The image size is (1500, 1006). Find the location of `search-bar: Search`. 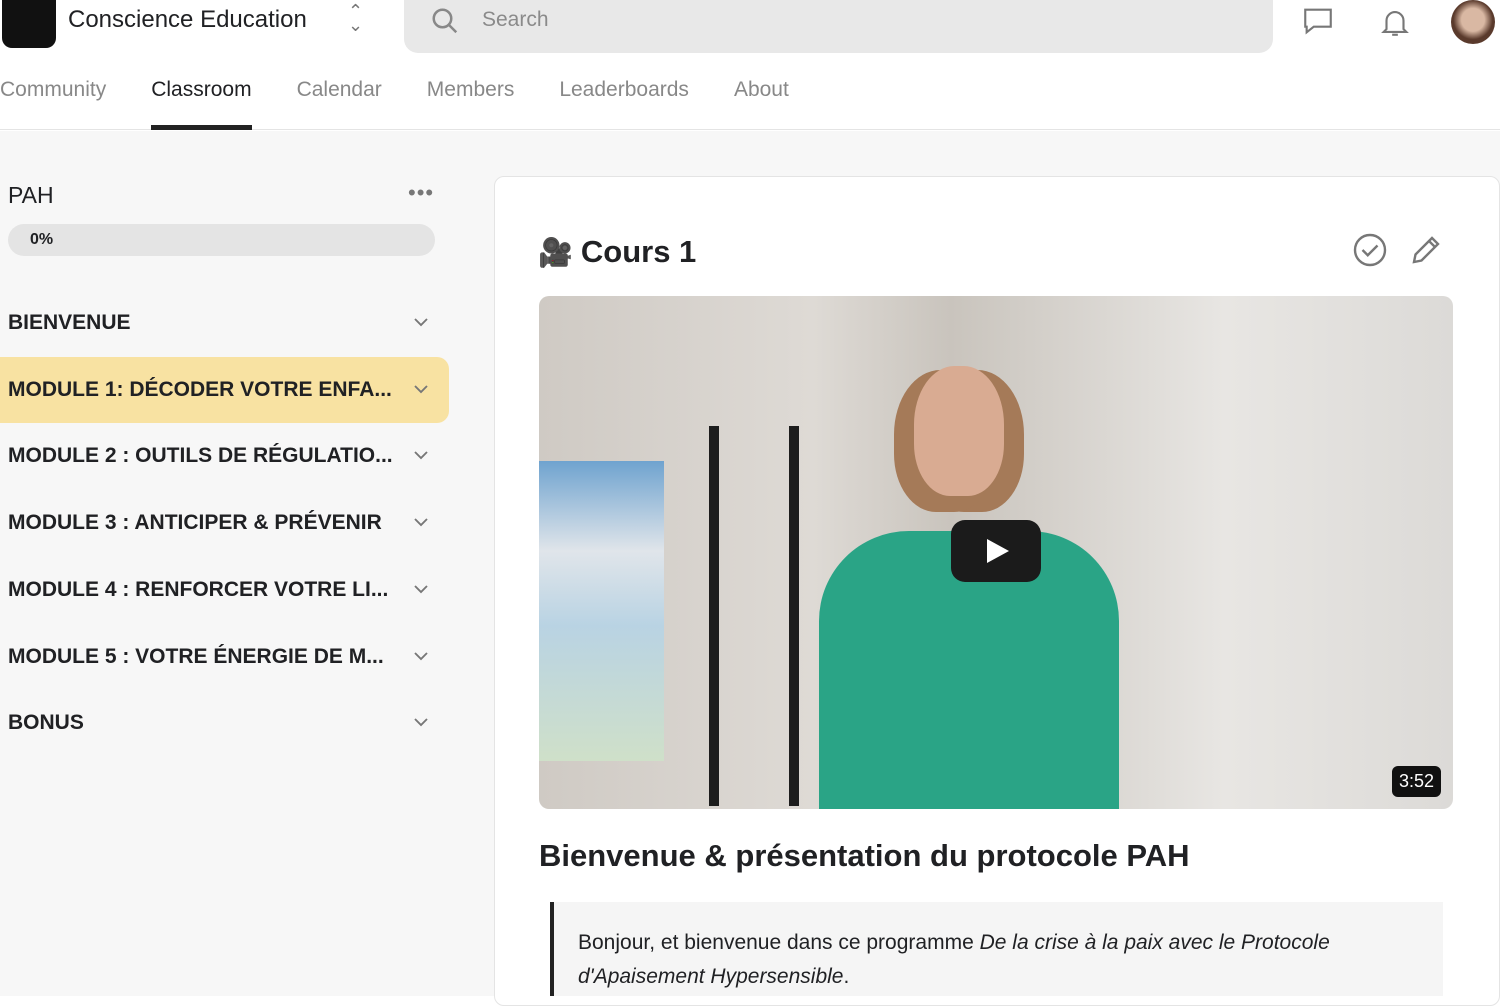

search-bar: Search is located at coordinates (838, 26).